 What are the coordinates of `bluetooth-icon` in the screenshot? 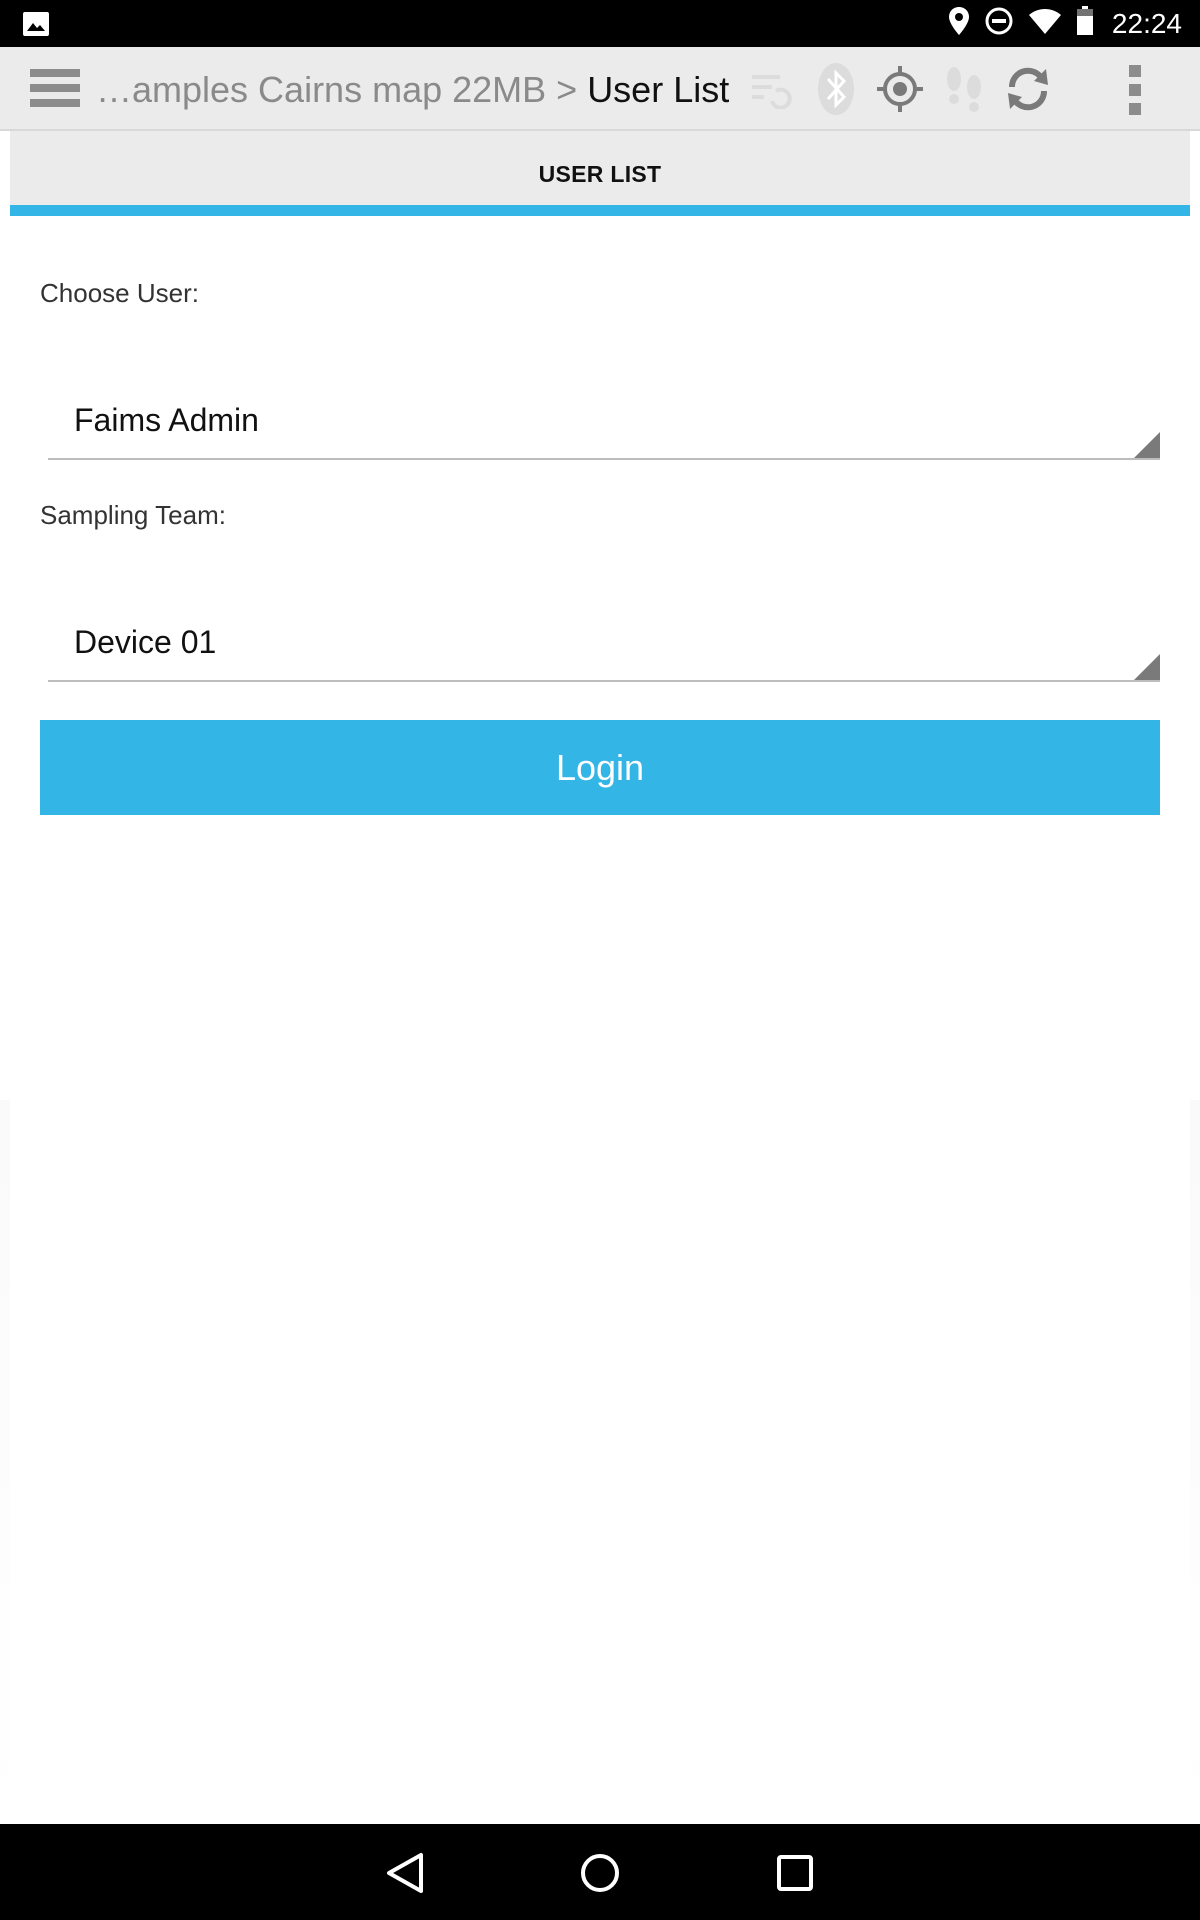 It's located at (836, 89).